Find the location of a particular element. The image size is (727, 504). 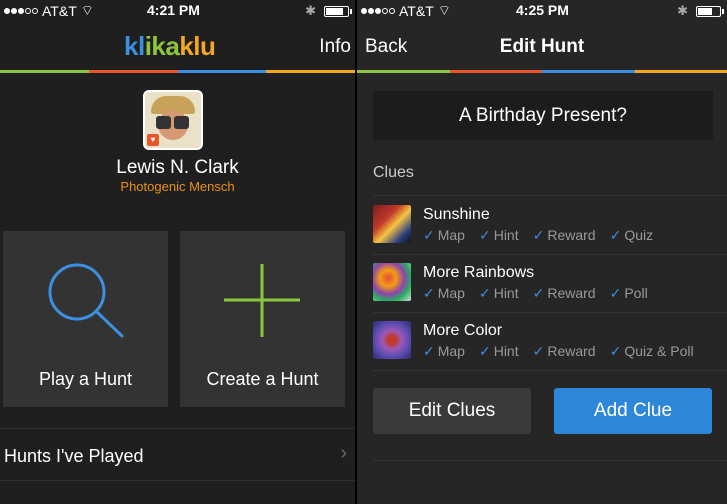

clue-title: More Color is located at coordinates (463, 330).